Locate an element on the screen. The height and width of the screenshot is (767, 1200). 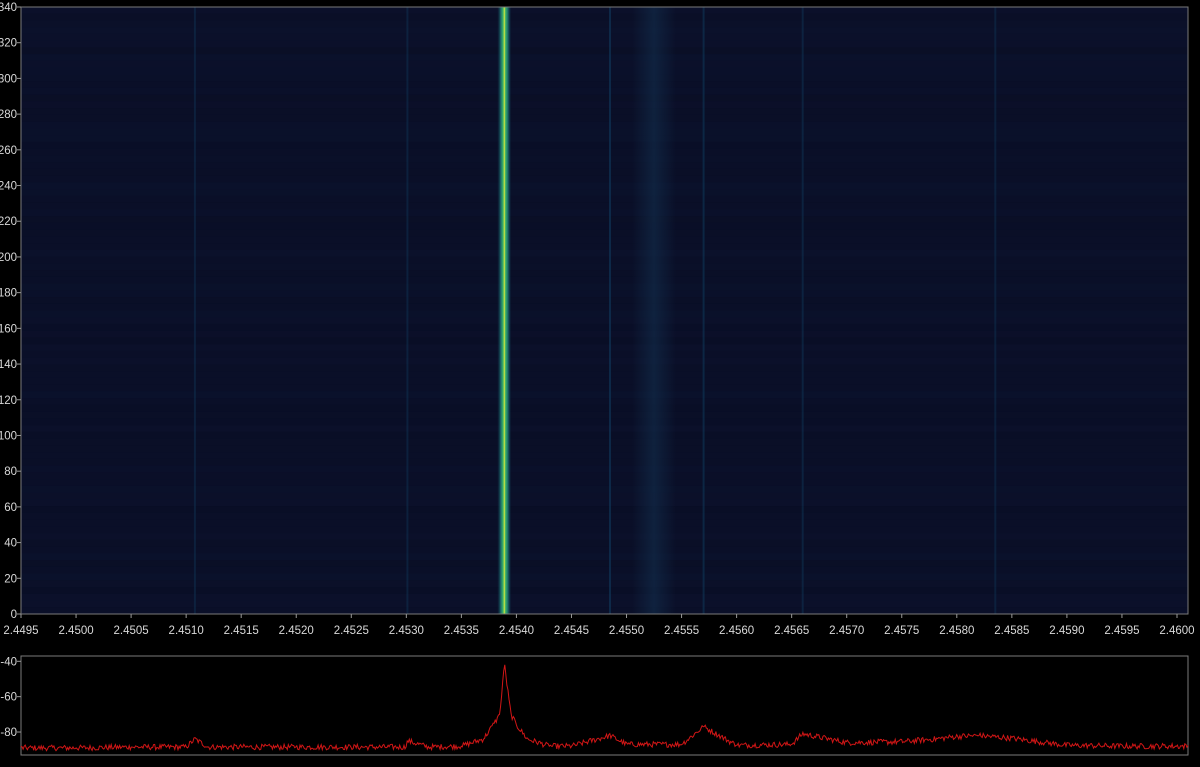
x-tick-label: 2.4595 is located at coordinates (1121, 631).